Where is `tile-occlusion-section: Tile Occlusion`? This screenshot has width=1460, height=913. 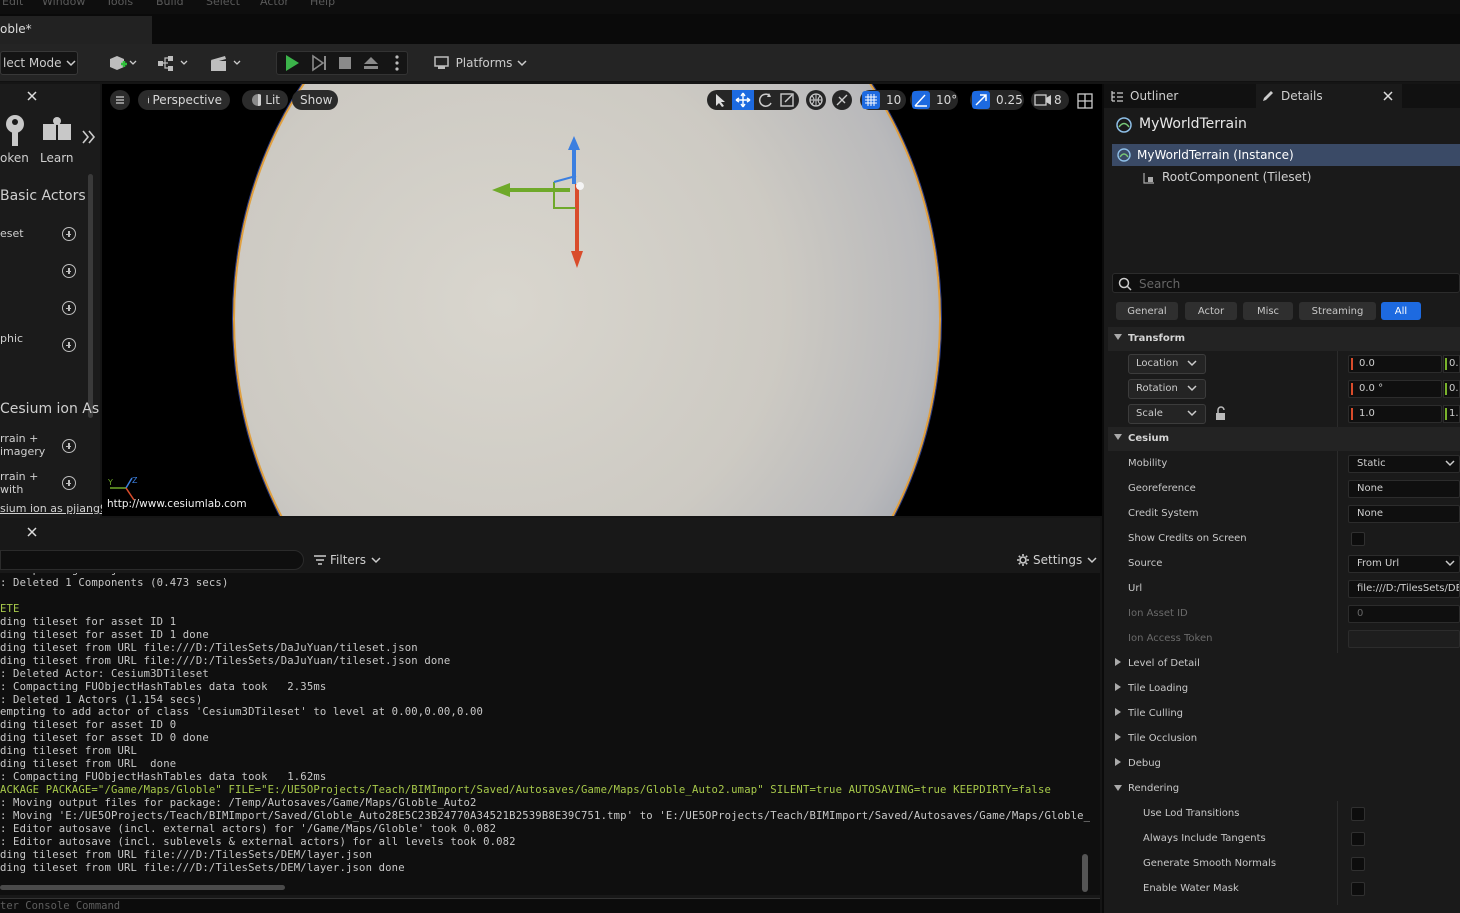 tile-occlusion-section: Tile Occlusion is located at coordinates (1284, 739).